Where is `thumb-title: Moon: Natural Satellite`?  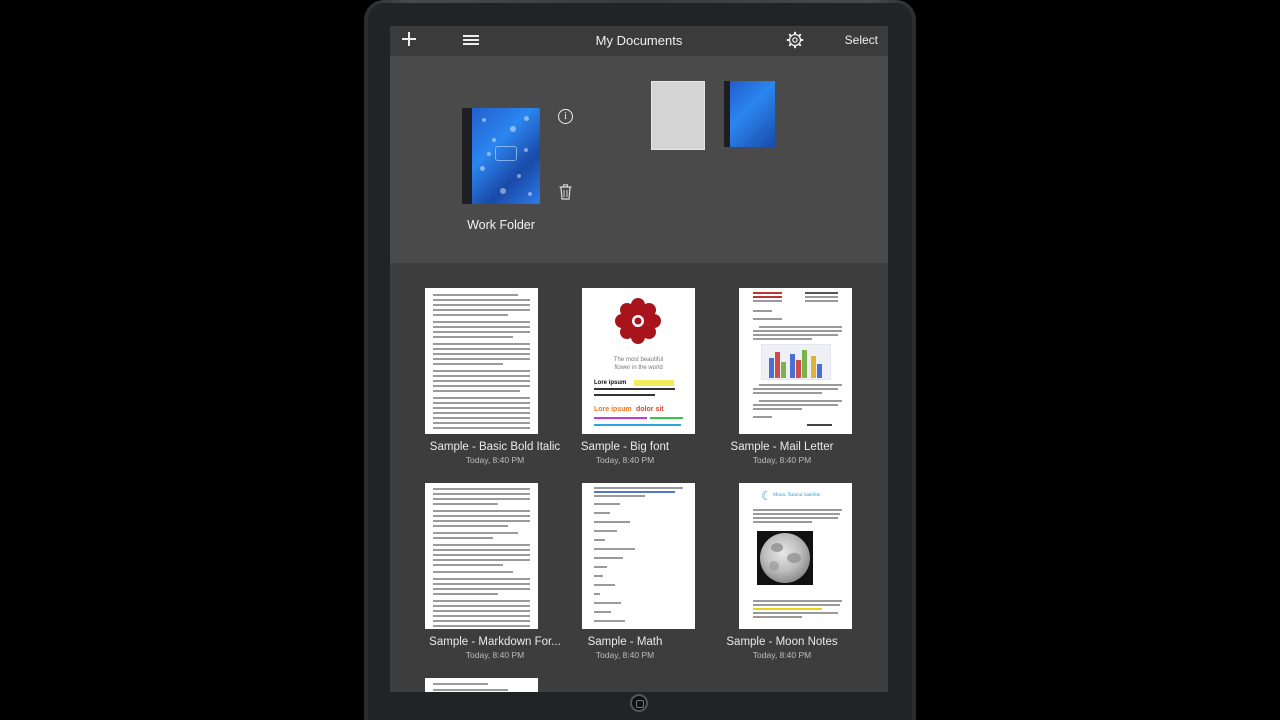 thumb-title: Moon: Natural Satellite is located at coordinates (797, 495).